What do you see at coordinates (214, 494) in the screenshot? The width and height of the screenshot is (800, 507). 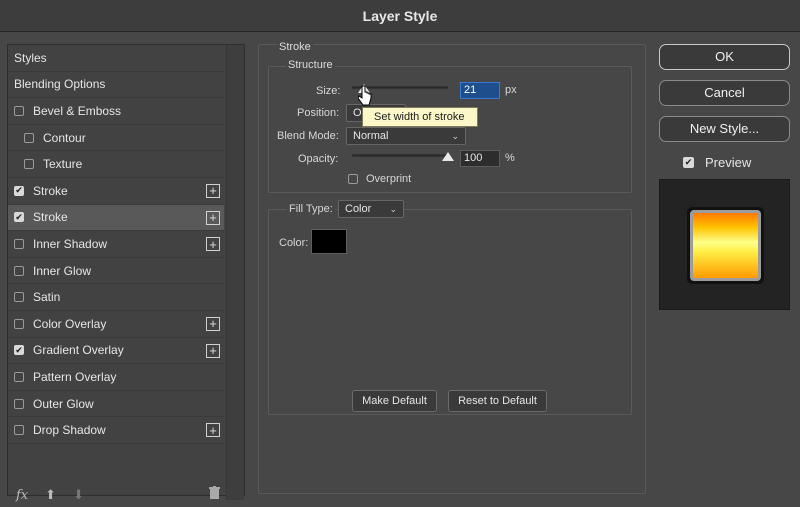 I see `trash-icon` at bounding box center [214, 494].